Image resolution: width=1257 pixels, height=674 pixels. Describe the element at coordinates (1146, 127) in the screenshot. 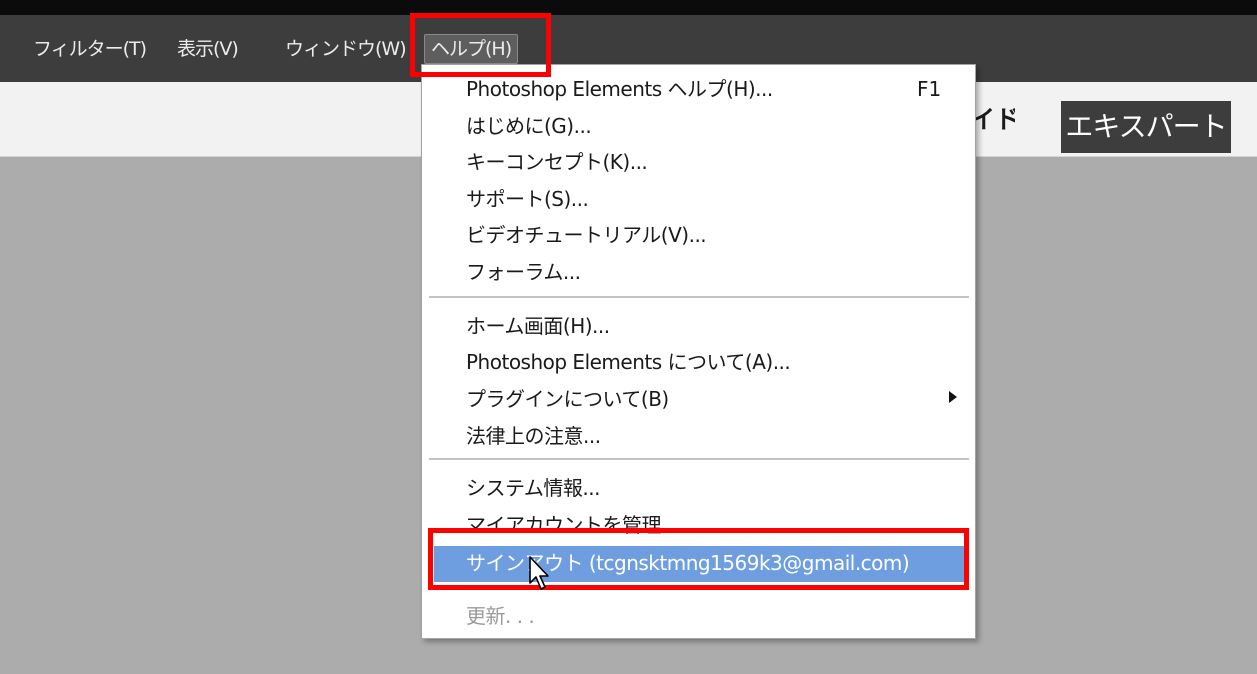

I see `expert-mode-tab: エキスパート` at that location.